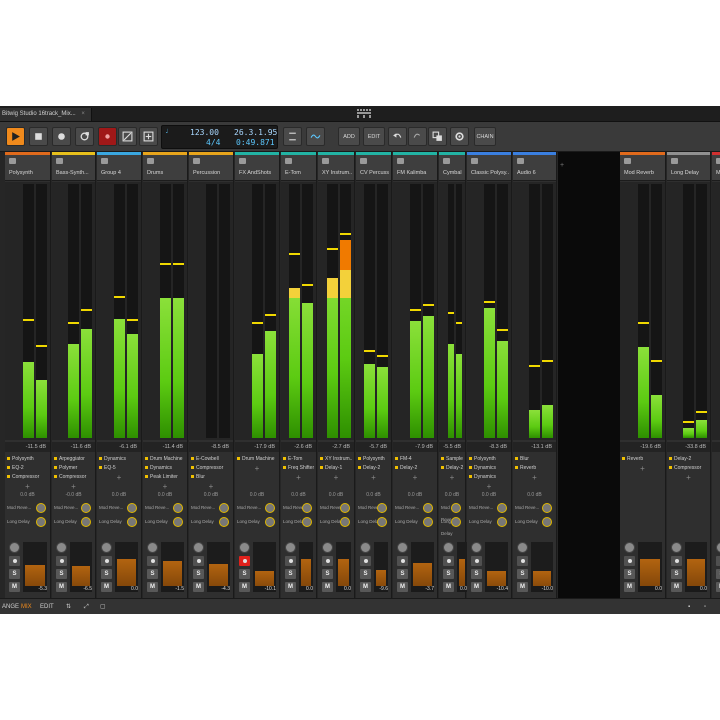 The image size is (720, 720). I want to click on time-signature: 4/4, so click(213, 142).